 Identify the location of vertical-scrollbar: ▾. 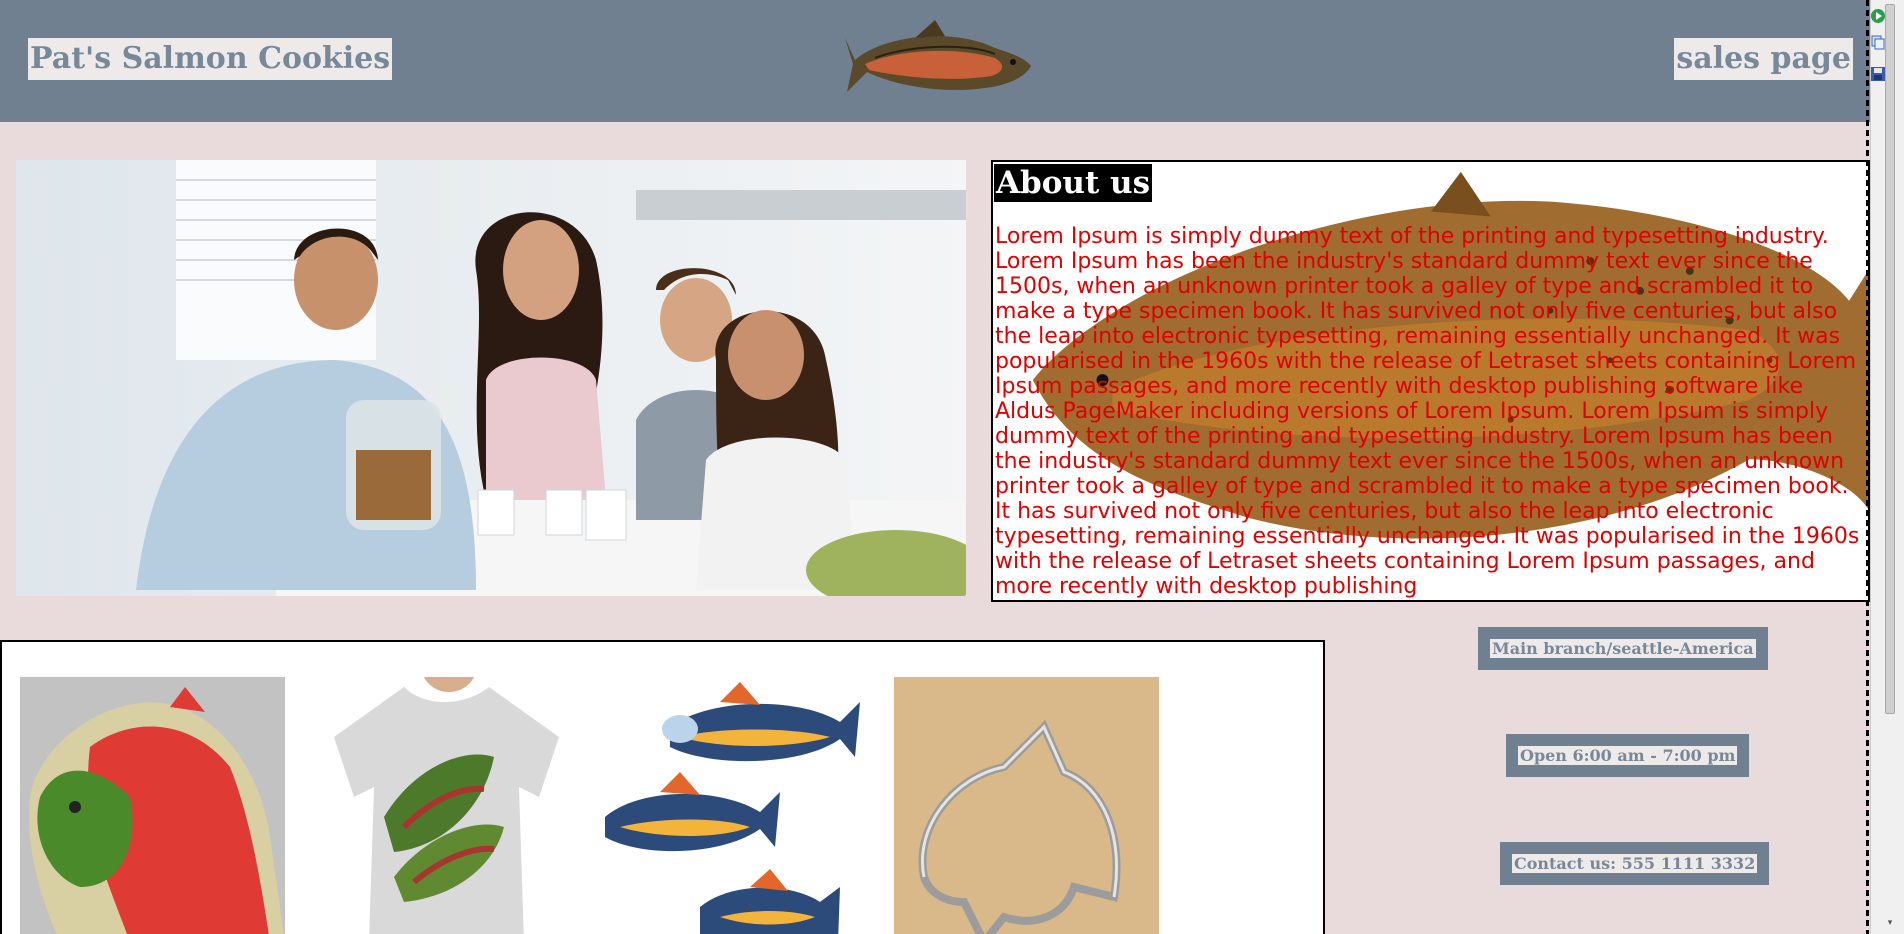
(1887, 467).